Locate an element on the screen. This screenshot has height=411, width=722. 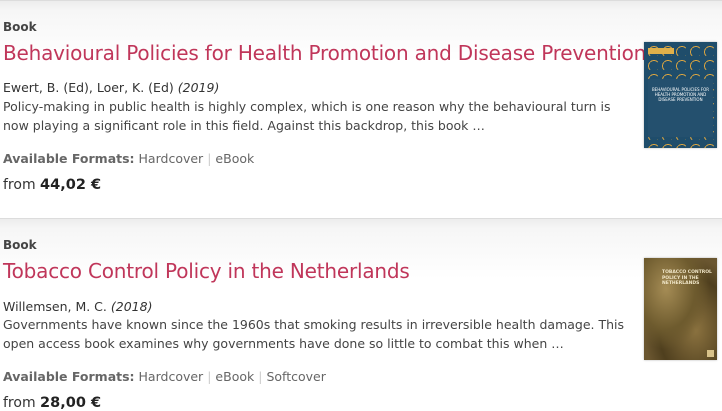
price: from 44,02 € is located at coordinates (52, 185).